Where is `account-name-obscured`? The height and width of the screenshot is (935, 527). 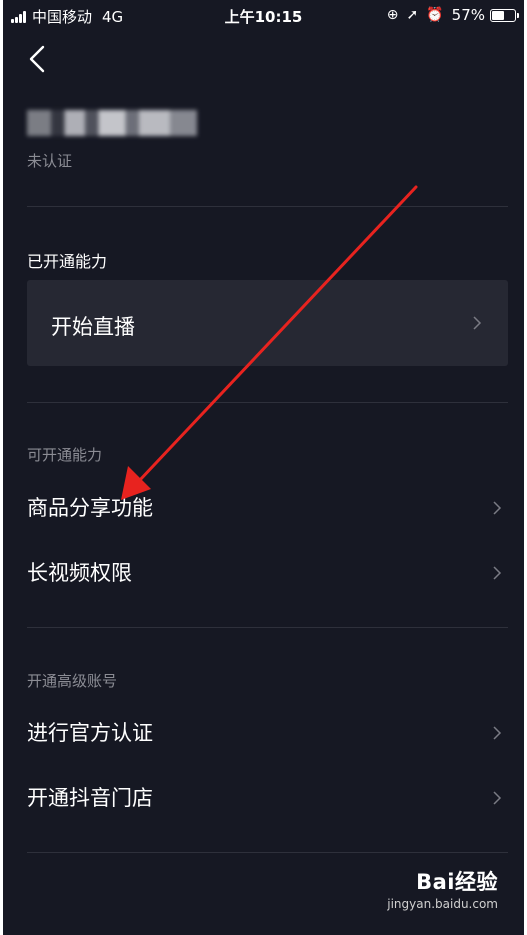 account-name-obscured is located at coordinates (112, 123).